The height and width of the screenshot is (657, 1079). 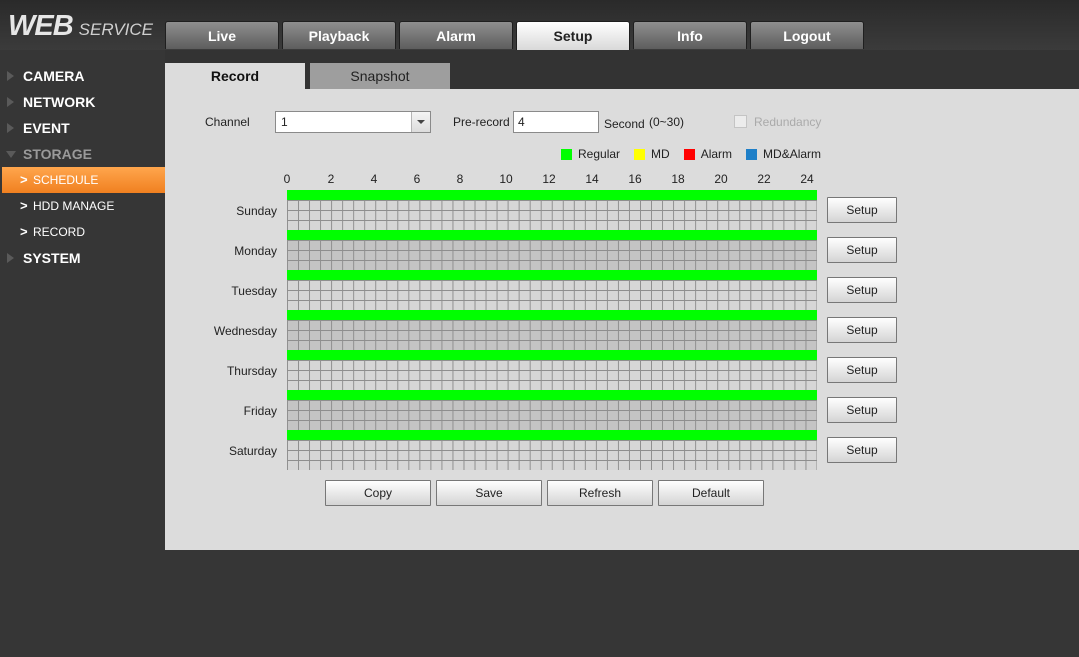 I want to click on top-nav: Live Playback Alarm Setup Info Logout, so click(x=516, y=35).